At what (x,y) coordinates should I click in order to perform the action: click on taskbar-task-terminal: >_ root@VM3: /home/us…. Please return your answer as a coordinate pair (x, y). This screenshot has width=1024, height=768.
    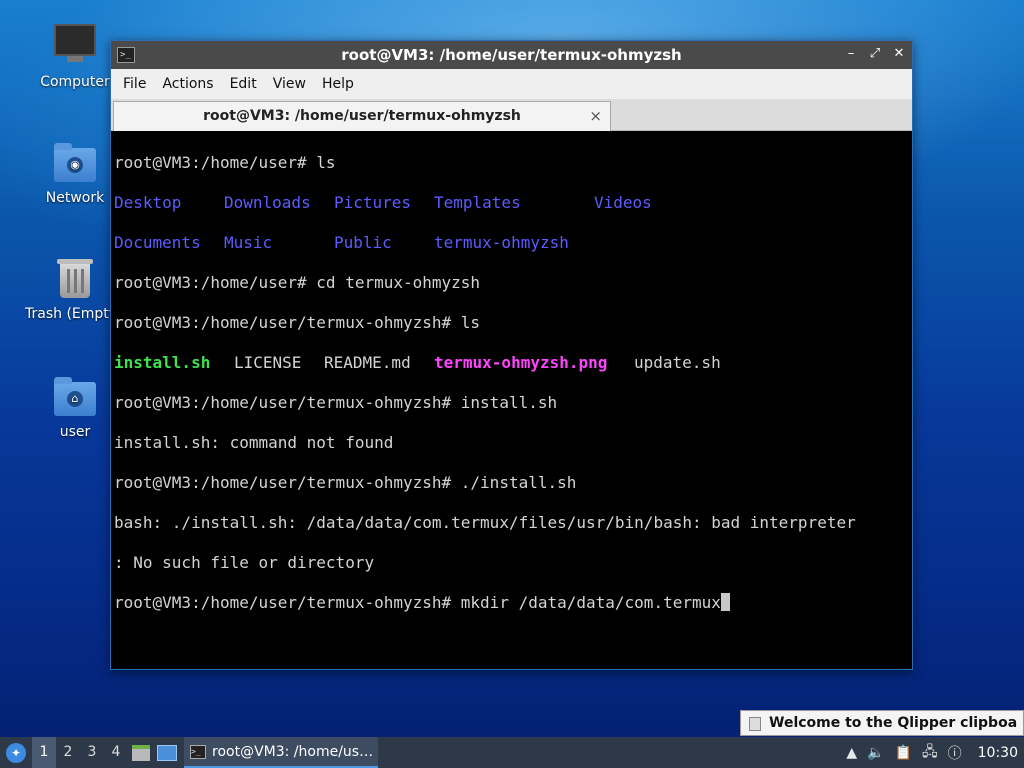
    Looking at the image, I should click on (281, 752).